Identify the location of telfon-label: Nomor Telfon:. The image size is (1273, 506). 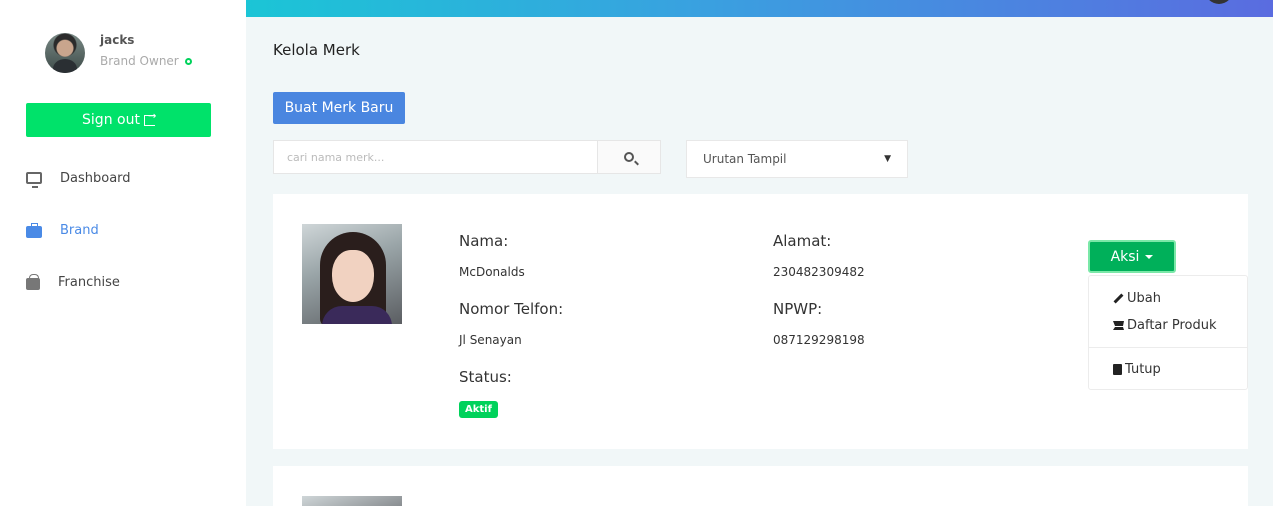
(511, 309).